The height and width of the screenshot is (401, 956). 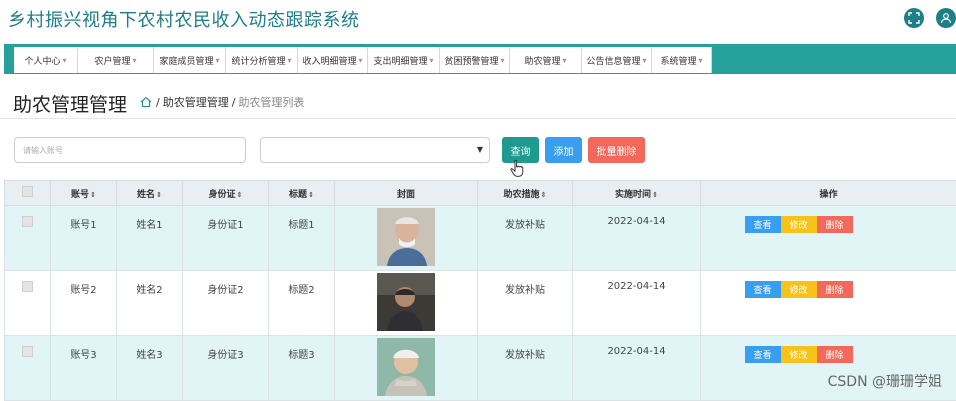 What do you see at coordinates (914, 18) in the screenshot?
I see `expand-icon` at bounding box center [914, 18].